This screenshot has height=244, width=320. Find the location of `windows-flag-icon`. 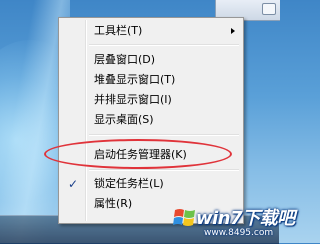

windows-flag-icon is located at coordinates (184, 217).